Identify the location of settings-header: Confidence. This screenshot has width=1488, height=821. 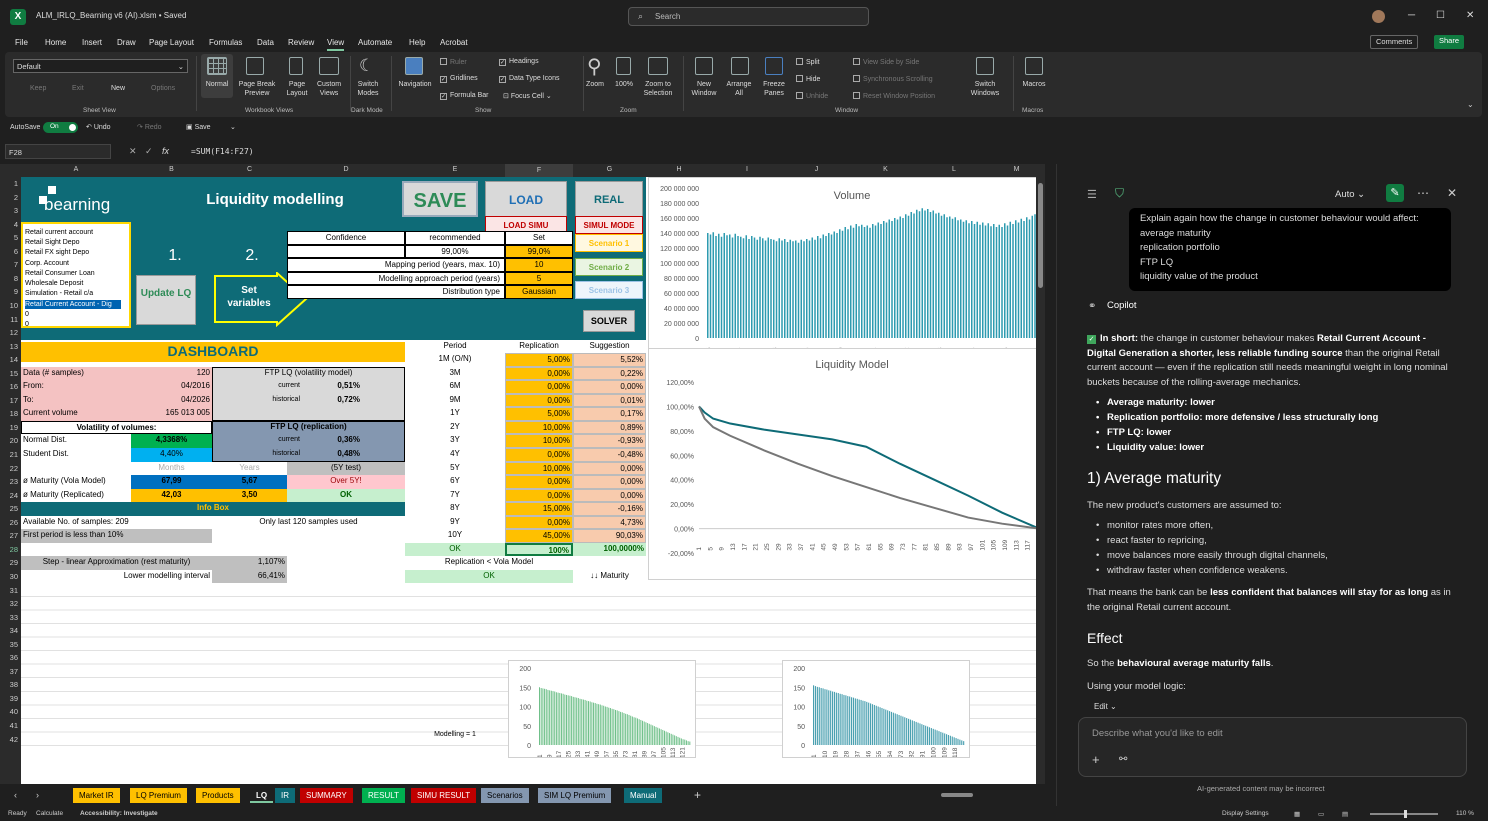
(346, 238).